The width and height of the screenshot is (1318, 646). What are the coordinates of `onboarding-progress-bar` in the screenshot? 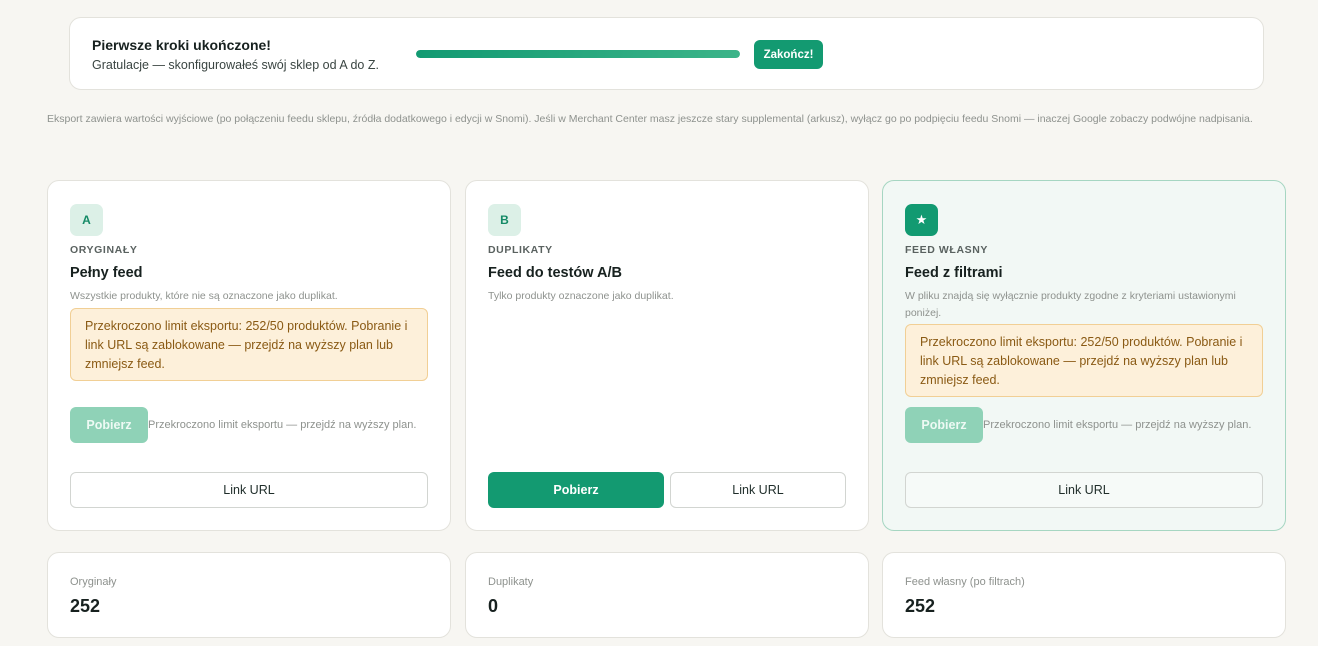 It's located at (578, 54).